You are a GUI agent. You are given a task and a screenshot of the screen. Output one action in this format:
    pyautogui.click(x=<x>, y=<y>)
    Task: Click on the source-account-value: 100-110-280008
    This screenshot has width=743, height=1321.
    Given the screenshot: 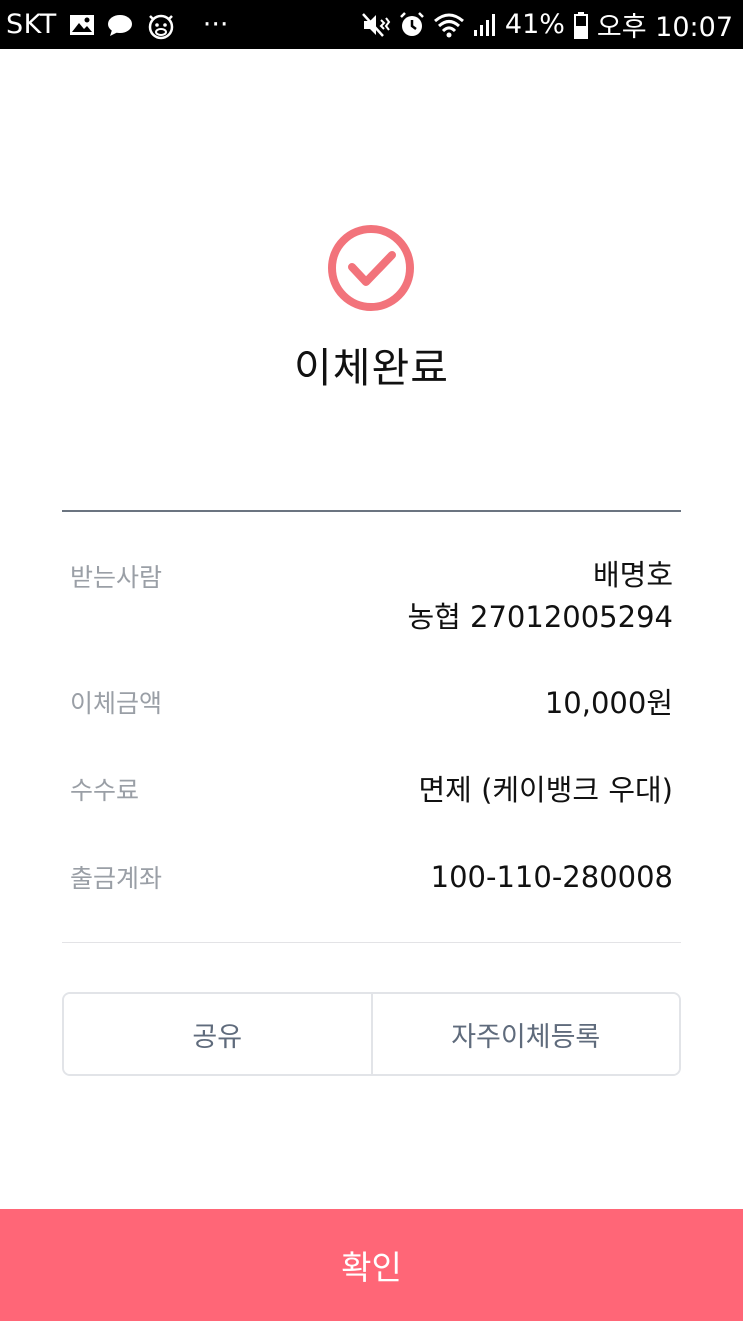 What is the action you would take?
    pyautogui.click(x=551, y=877)
    